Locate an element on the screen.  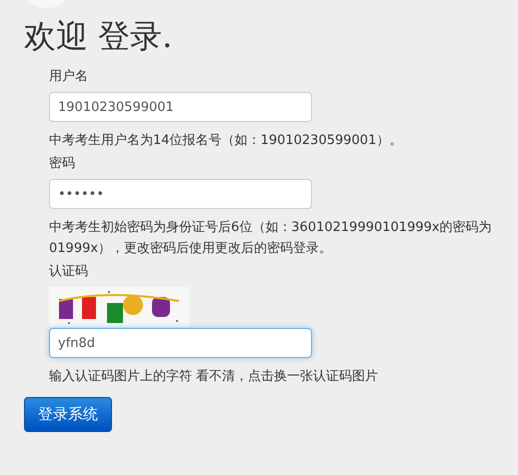
help-text: 中考考生初始密码为身份证号后6位（如：36010219990101999x的密码为01999x），更改密码后使用更改后的密码登录。 is located at coordinates (271, 238).